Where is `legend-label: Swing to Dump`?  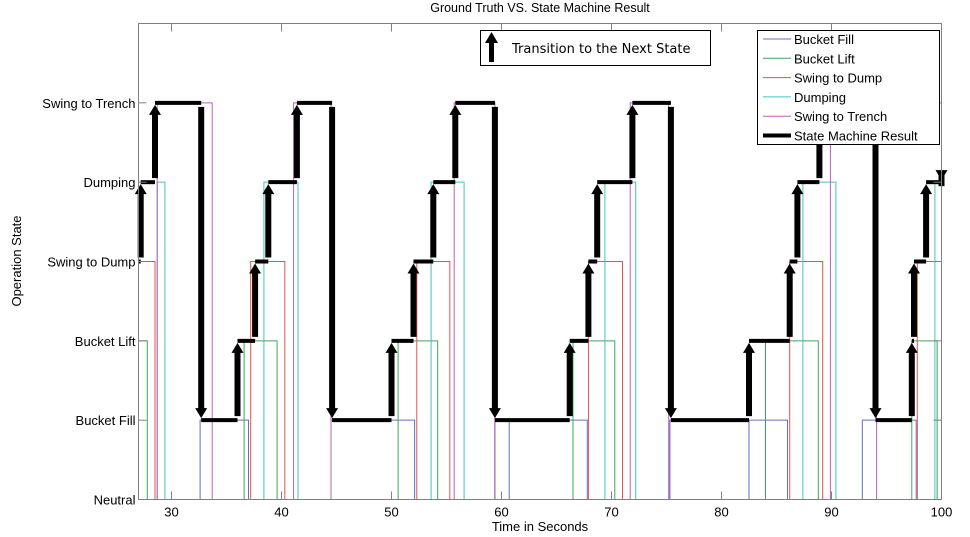 legend-label: Swing to Dump is located at coordinates (838, 78).